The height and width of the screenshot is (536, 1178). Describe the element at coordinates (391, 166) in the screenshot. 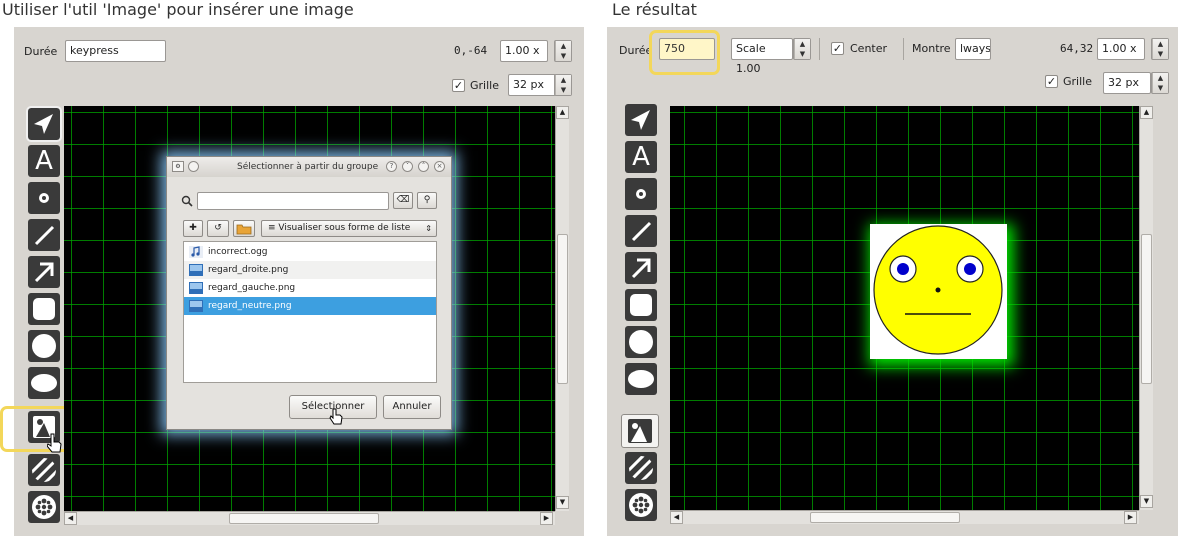

I see `help-icon: ?` at that location.